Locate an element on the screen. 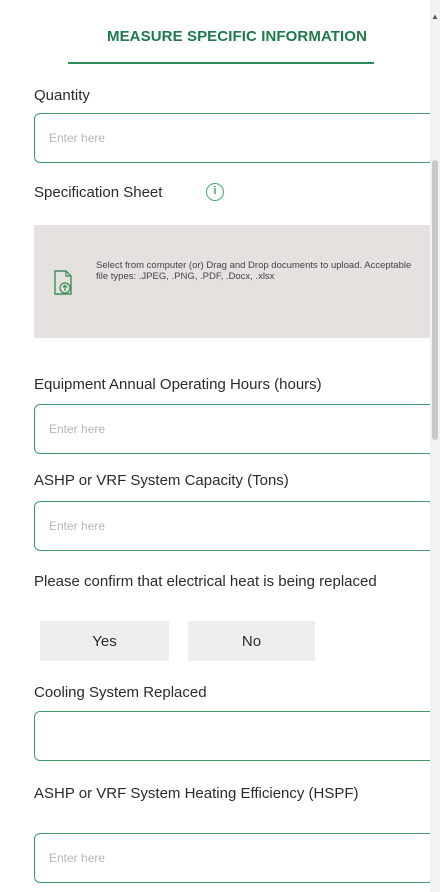  title-underline is located at coordinates (221, 63).